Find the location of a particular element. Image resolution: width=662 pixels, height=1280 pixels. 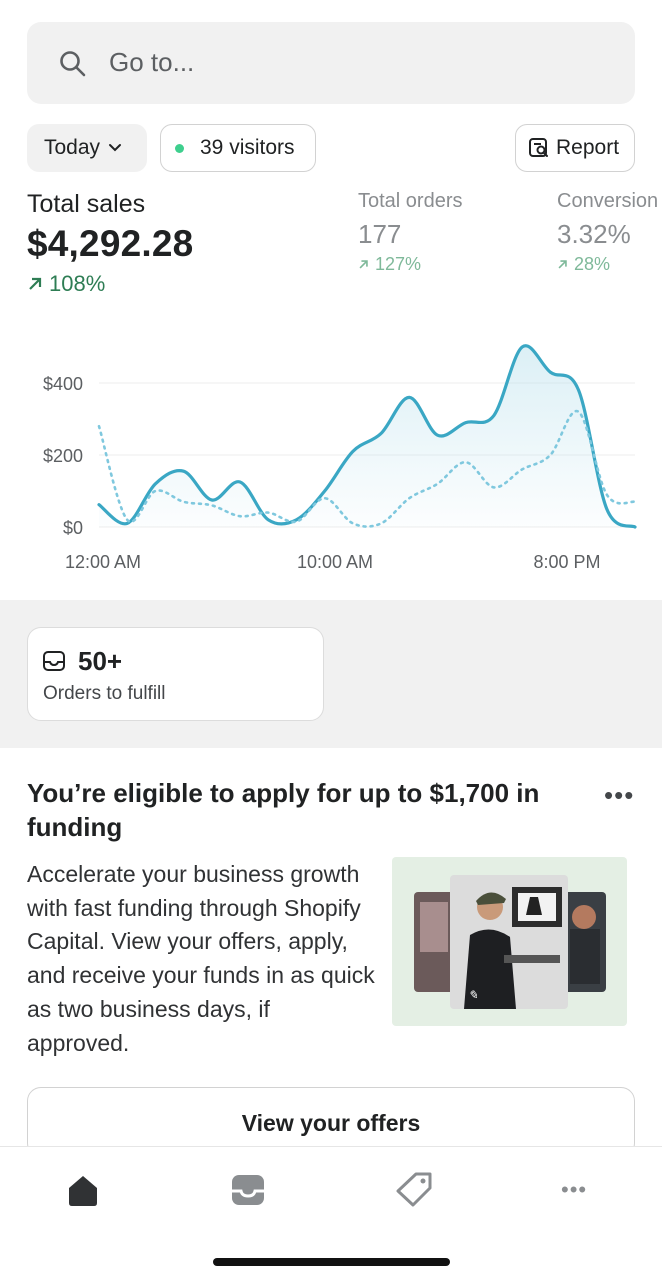

y-tick-label: $200 is located at coordinates (63, 456).